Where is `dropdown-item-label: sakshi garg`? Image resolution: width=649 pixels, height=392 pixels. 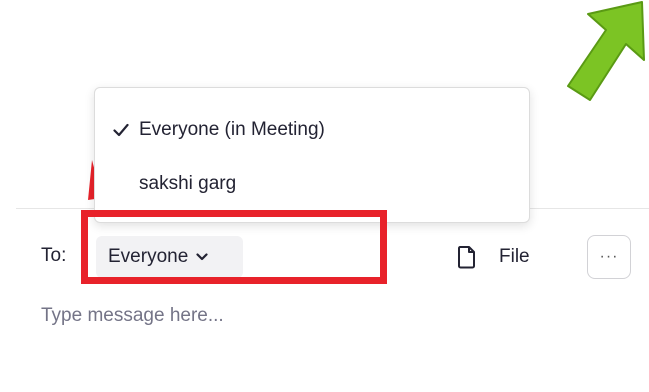
dropdown-item-label: sakshi garg is located at coordinates (188, 183).